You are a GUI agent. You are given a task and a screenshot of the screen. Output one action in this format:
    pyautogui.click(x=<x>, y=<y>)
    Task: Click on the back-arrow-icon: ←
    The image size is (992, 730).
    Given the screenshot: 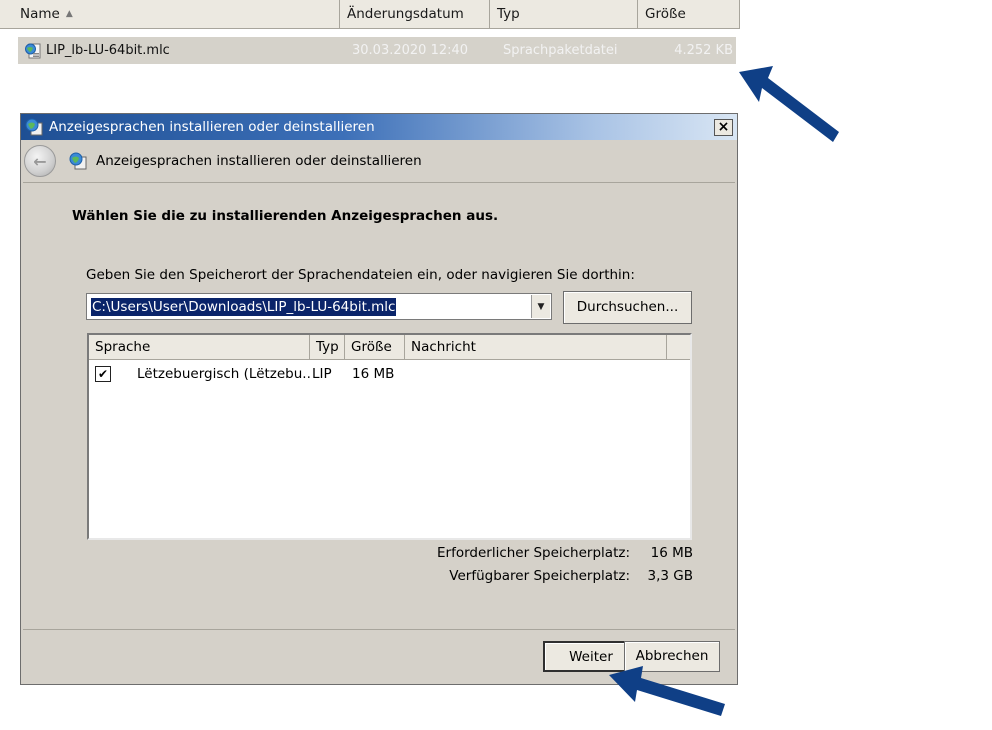 What is the action you would take?
    pyautogui.click(x=40, y=161)
    